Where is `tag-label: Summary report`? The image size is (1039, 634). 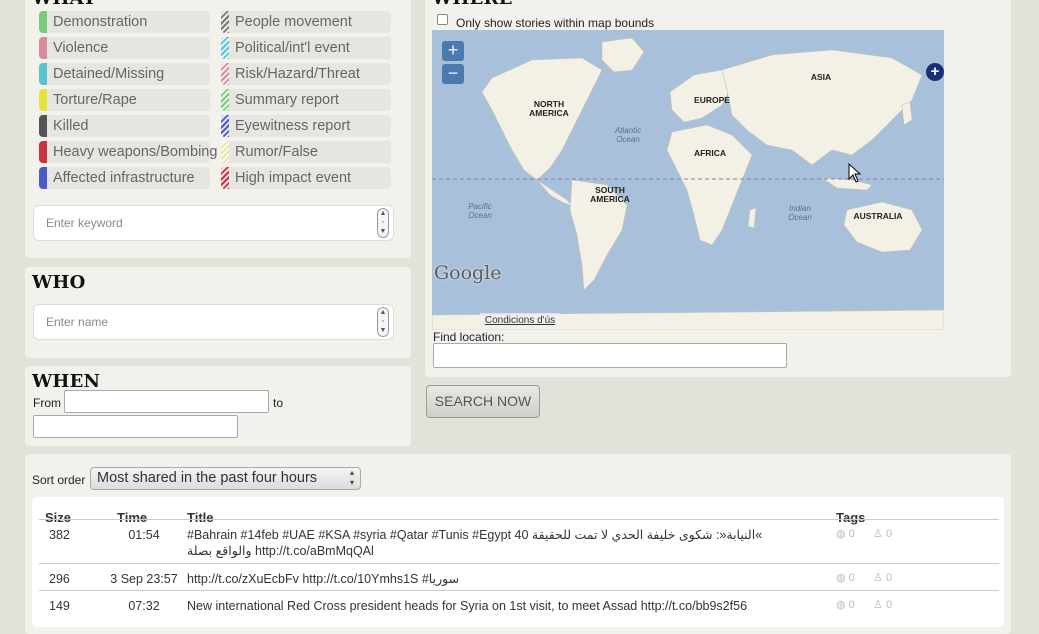
tag-label: Summary report is located at coordinates (287, 100).